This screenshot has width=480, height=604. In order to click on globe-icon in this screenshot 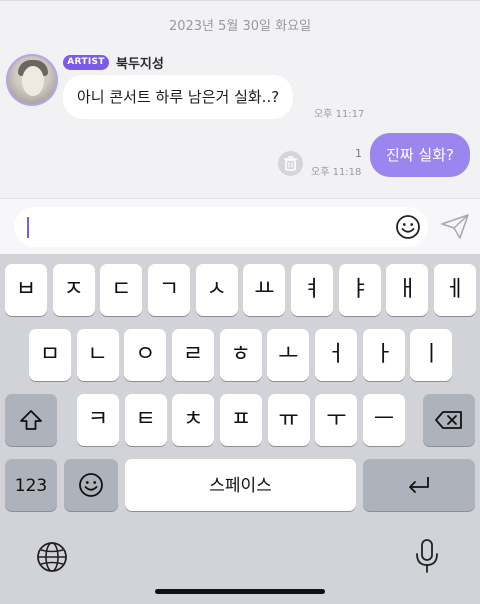, I will do `click(52, 557)`.